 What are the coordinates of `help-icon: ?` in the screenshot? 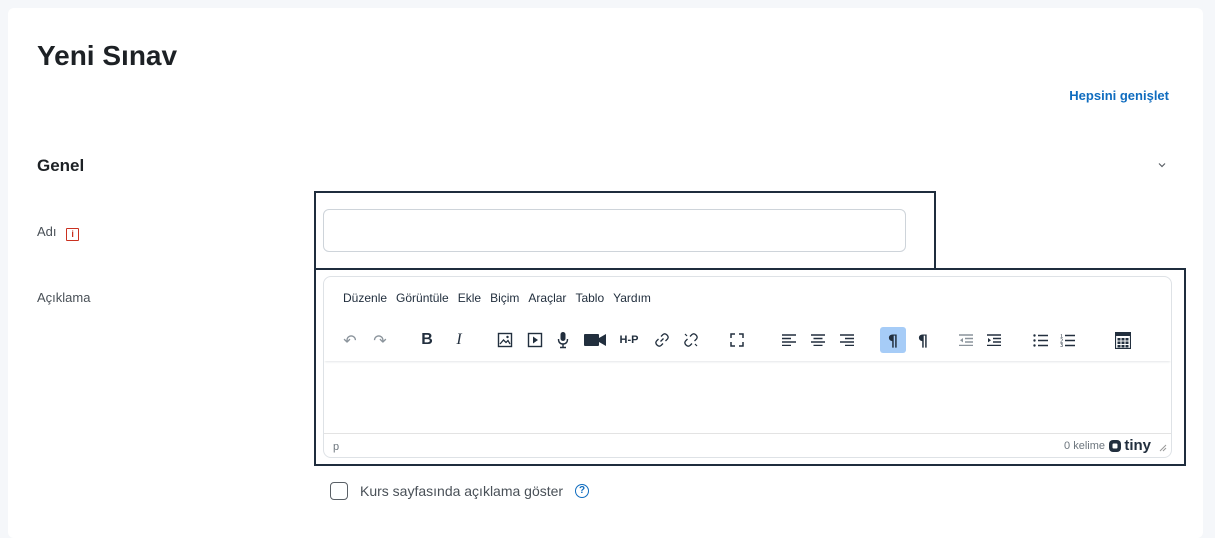 It's located at (582, 491).